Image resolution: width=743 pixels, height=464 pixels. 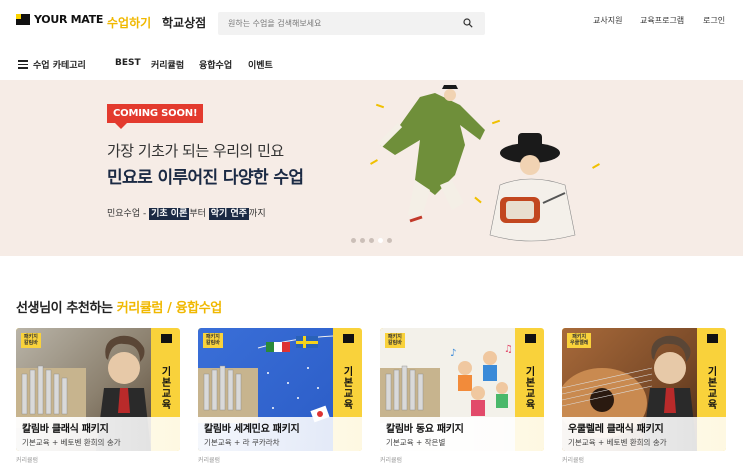 What do you see at coordinates (662, 20) in the screenshot?
I see `education-program-link: 교육프로그램` at bounding box center [662, 20].